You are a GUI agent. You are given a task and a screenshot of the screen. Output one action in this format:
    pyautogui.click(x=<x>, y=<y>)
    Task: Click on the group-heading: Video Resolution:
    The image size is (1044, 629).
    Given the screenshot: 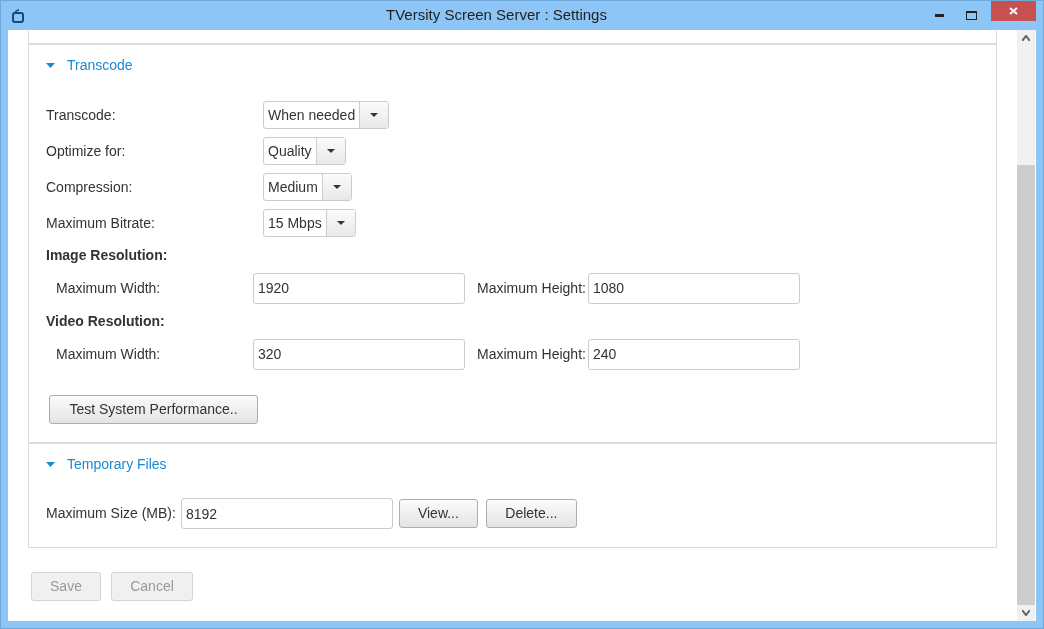 What is the action you would take?
    pyautogui.click(x=106, y=321)
    